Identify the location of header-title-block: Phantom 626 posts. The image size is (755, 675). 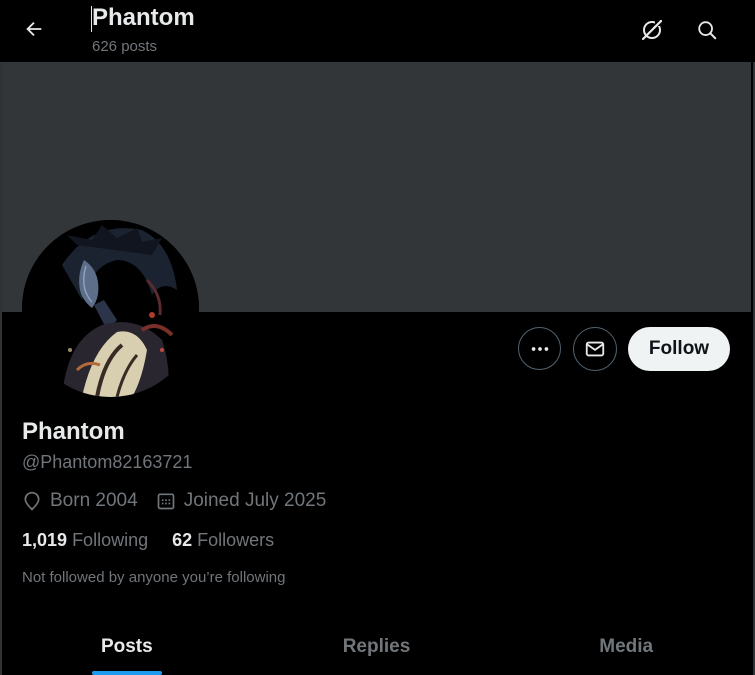
(143, 29).